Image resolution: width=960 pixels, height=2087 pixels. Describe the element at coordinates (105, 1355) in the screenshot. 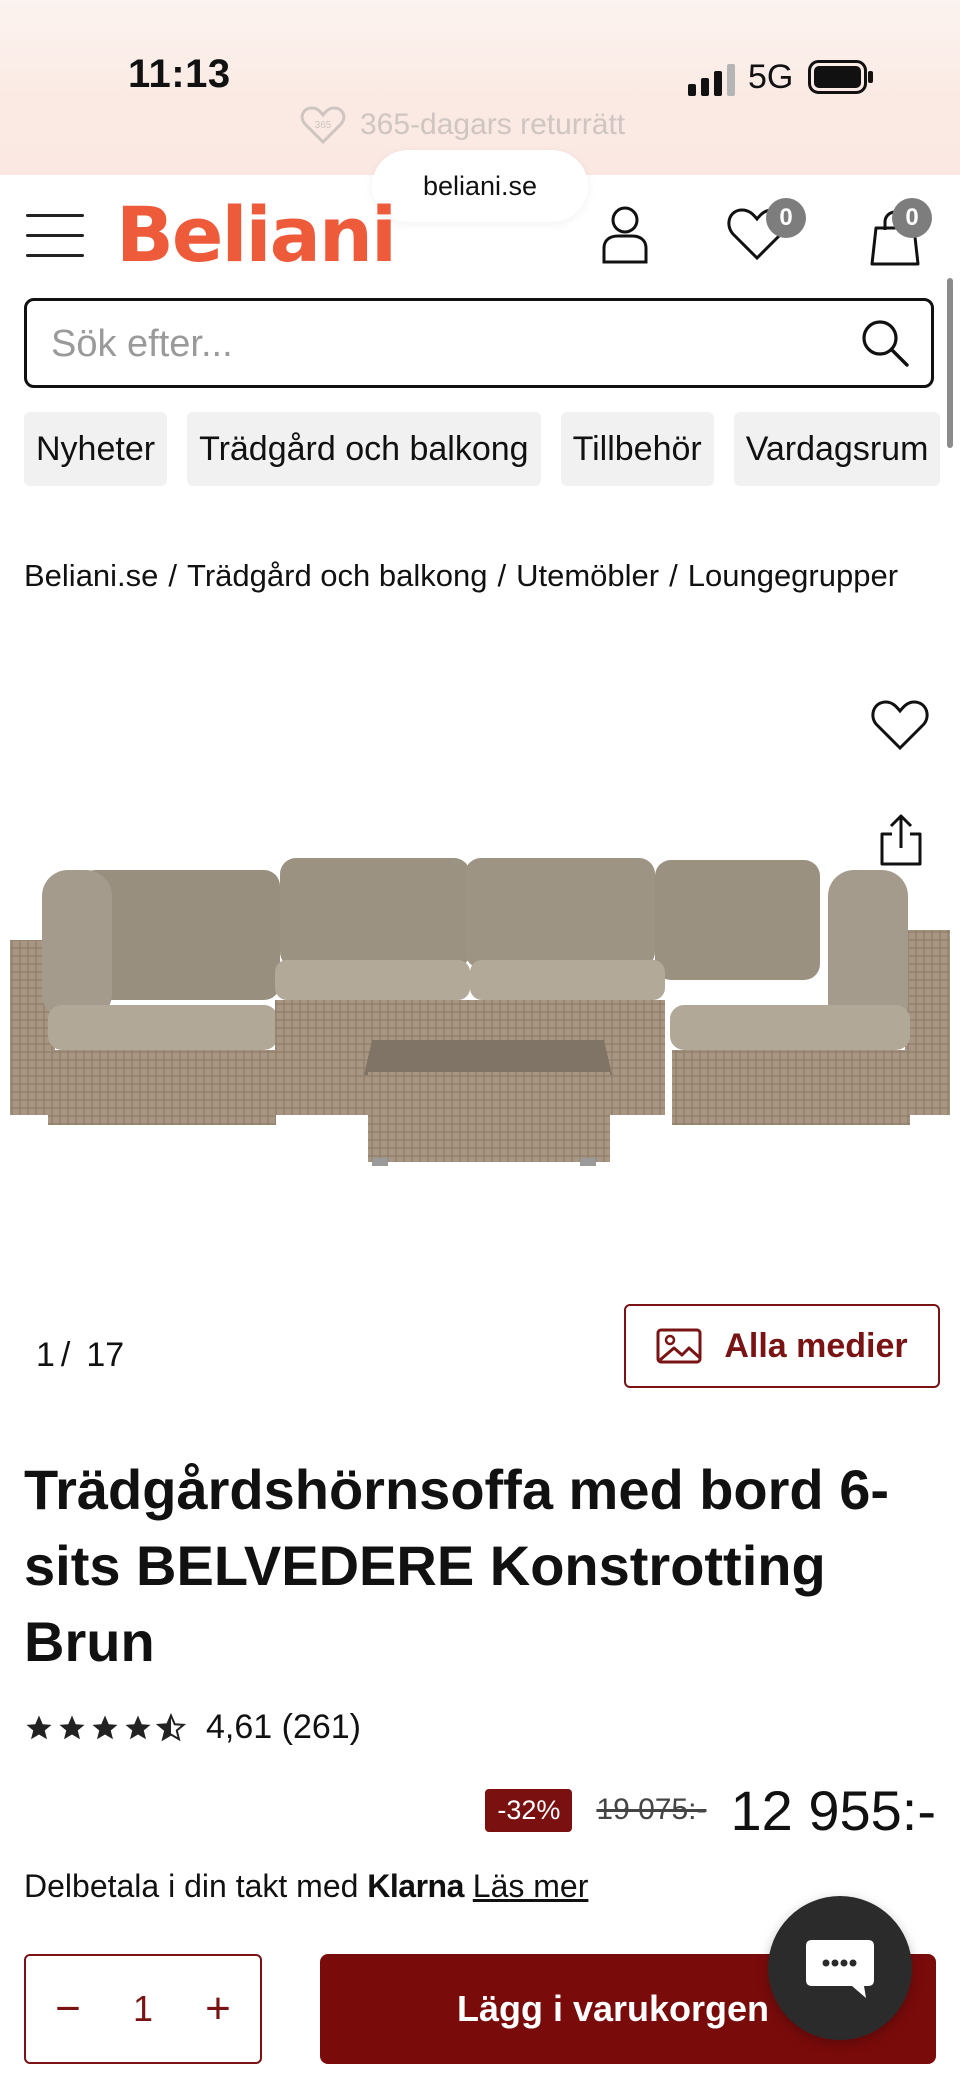

I see `image-counter-total: 17` at that location.